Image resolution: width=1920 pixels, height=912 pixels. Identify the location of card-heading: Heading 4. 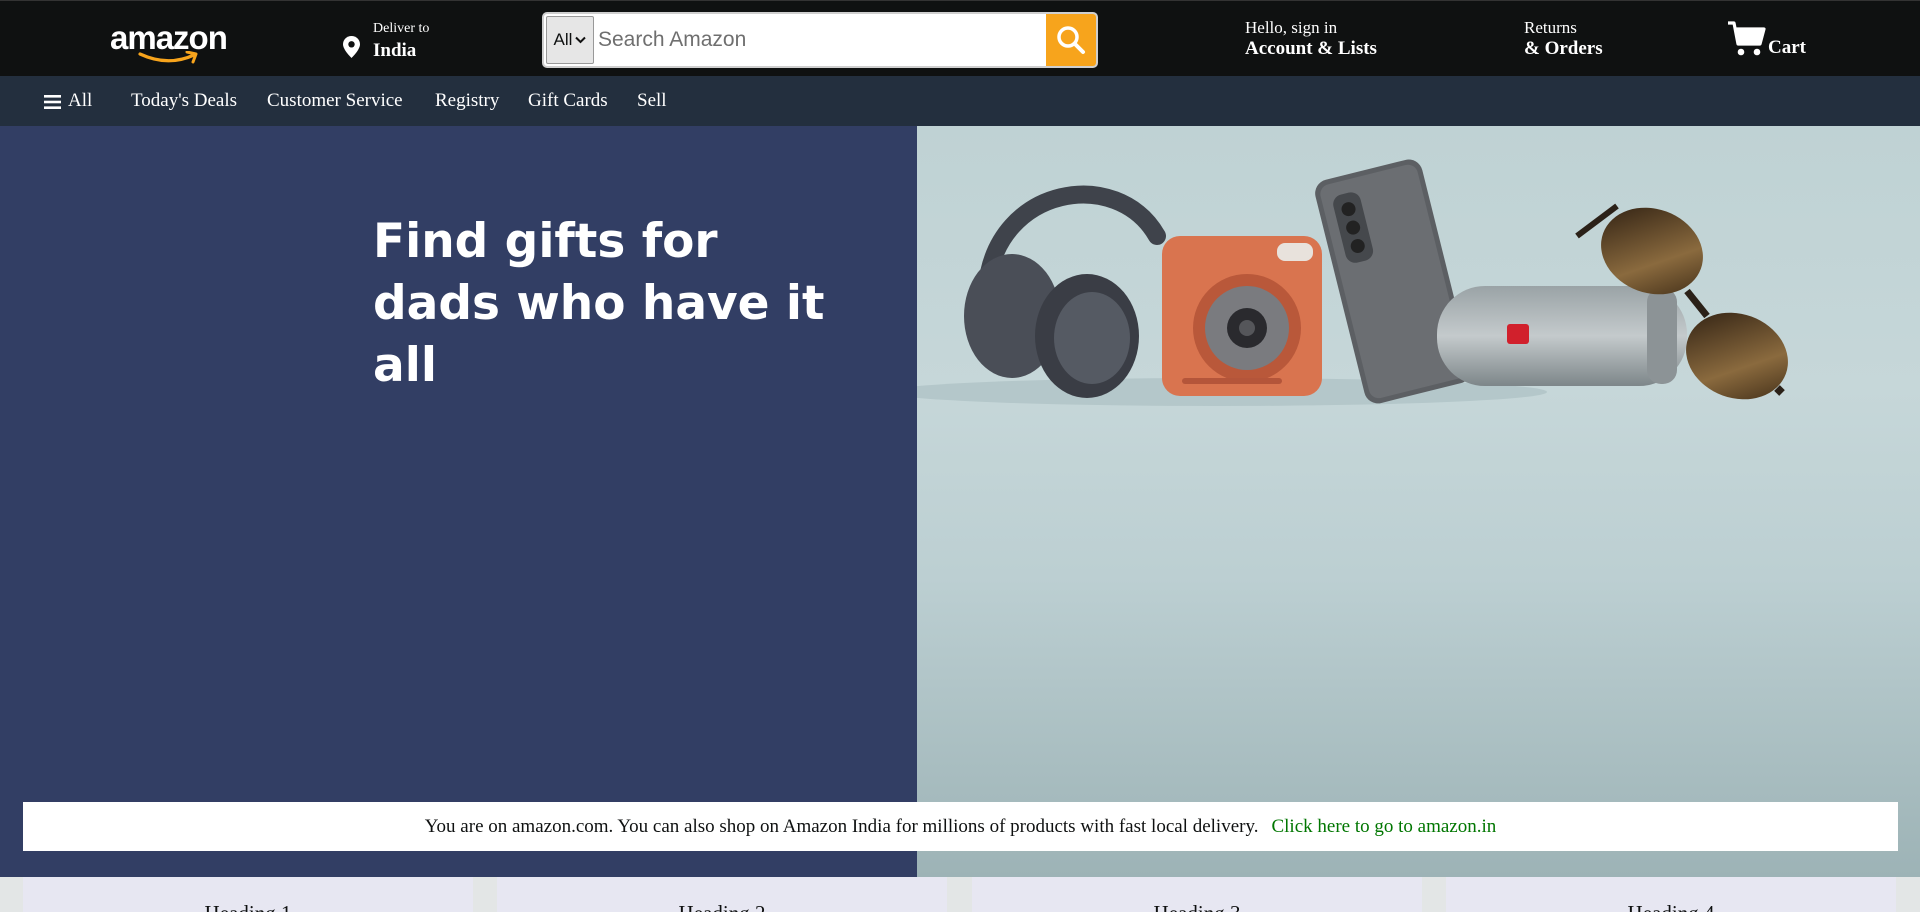
(1671, 894).